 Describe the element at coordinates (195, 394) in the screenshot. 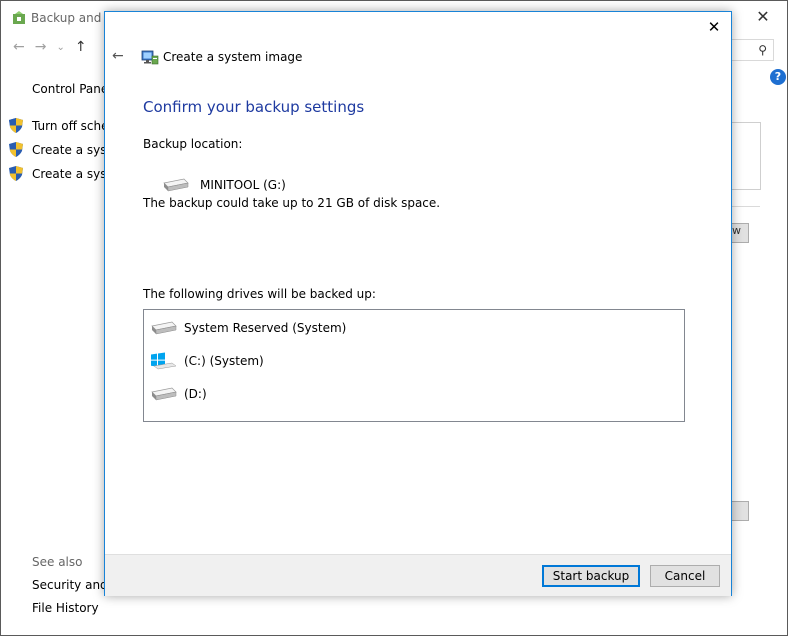

I see `drive-name: (D:)` at that location.